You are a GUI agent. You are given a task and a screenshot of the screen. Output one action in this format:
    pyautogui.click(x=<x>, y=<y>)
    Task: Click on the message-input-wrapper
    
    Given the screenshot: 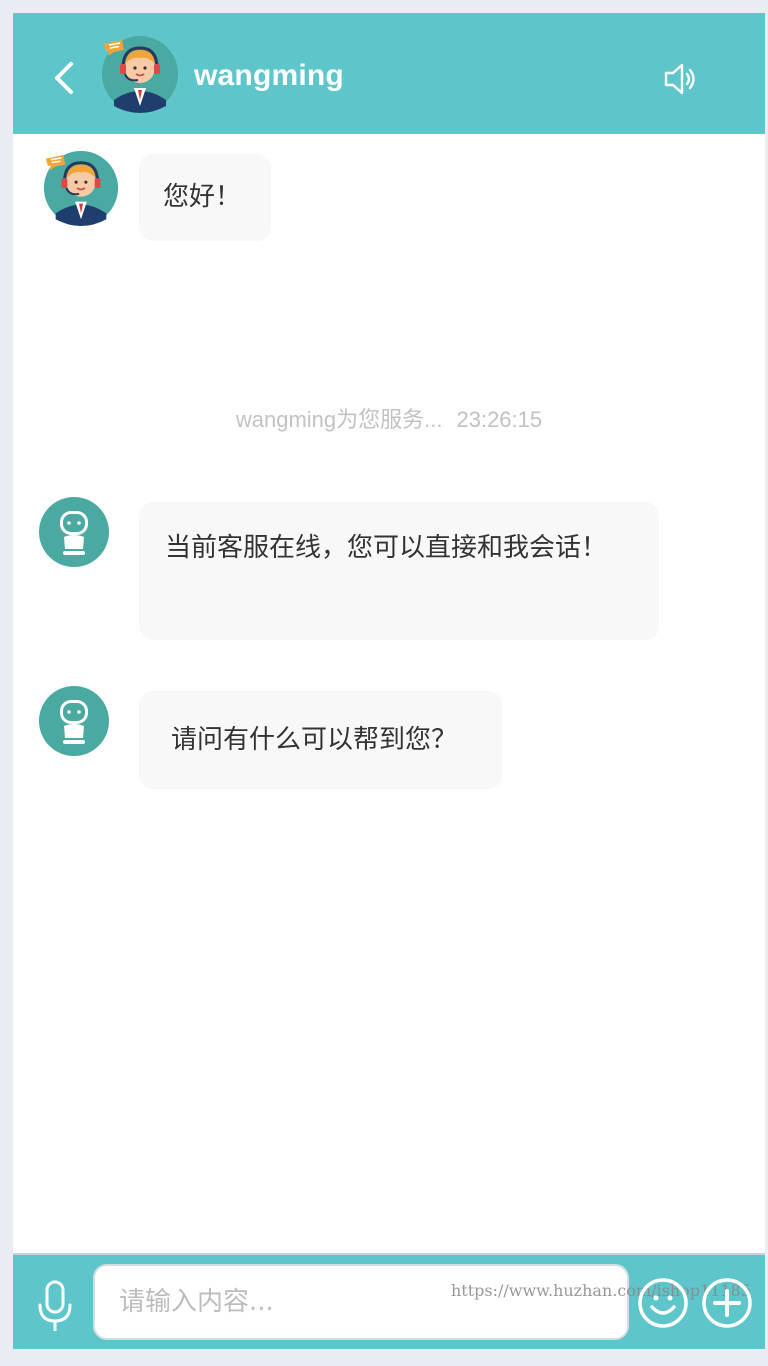 What is the action you would take?
    pyautogui.click(x=361, y=1302)
    